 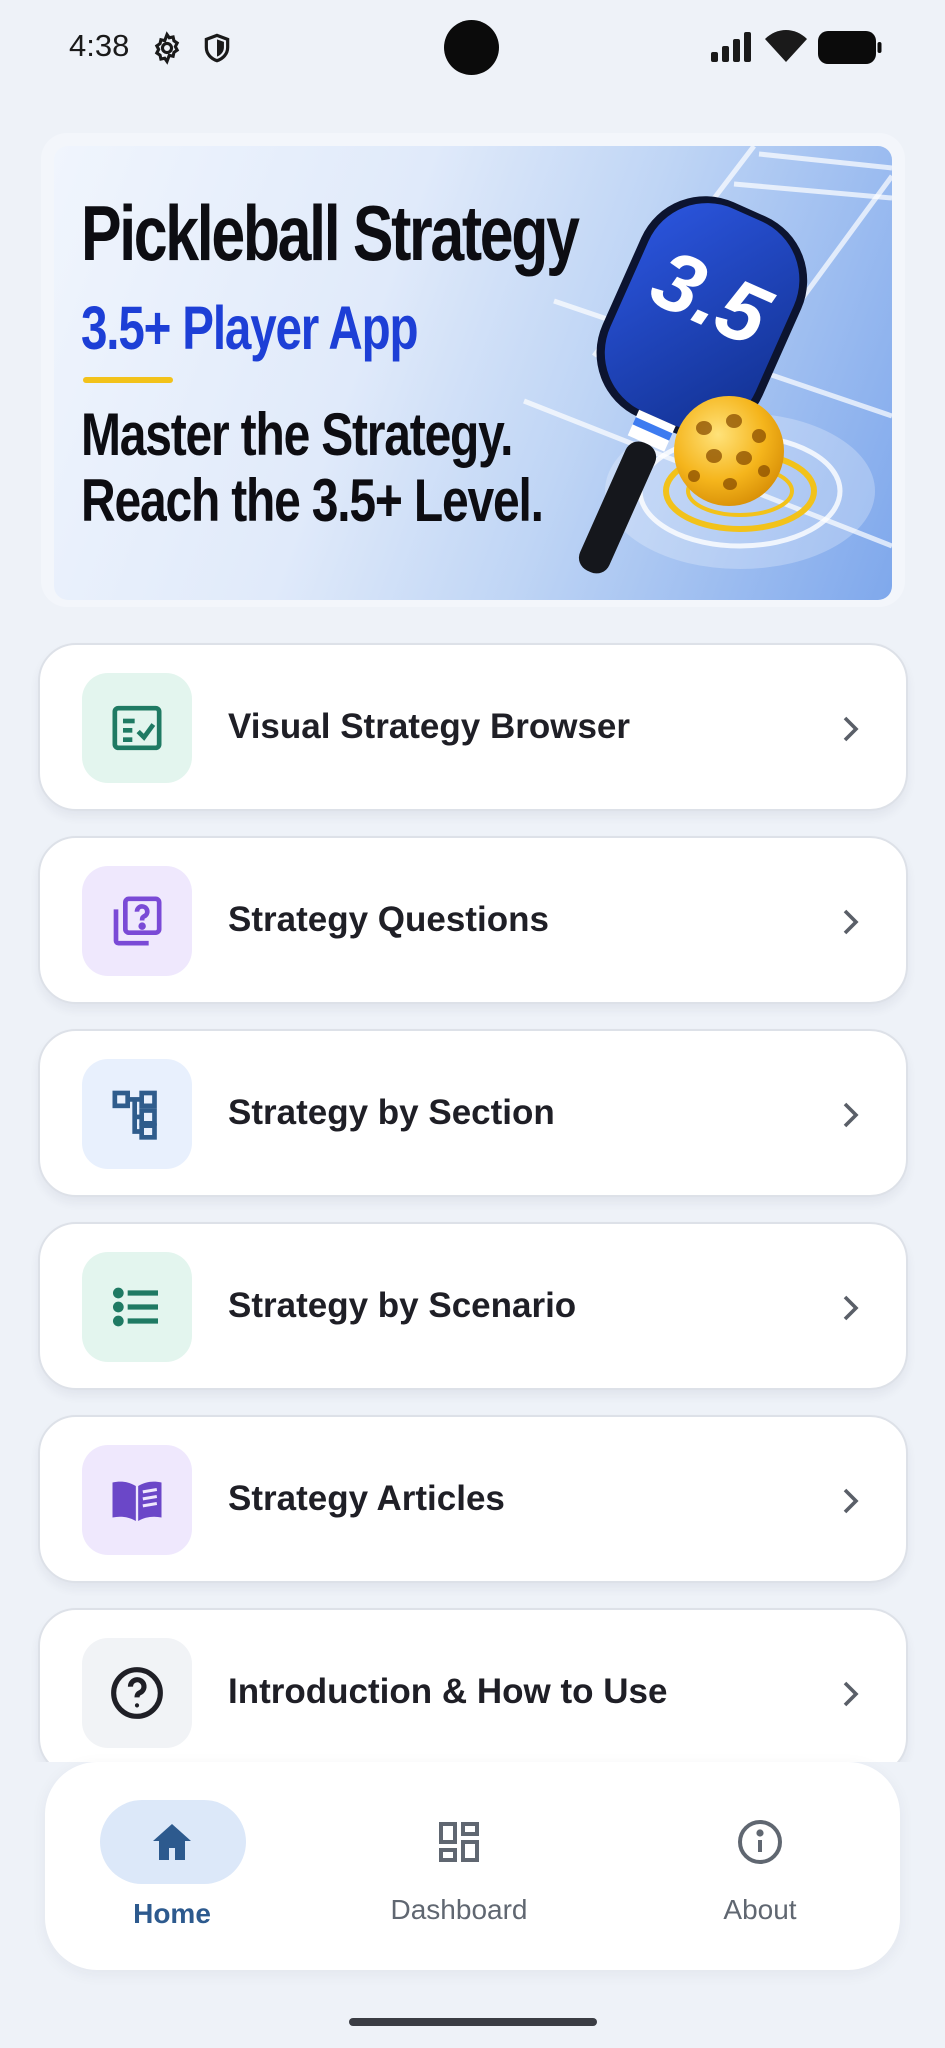 What do you see at coordinates (391, 1112) in the screenshot?
I see `menu-item-label: Strategy by Section` at bounding box center [391, 1112].